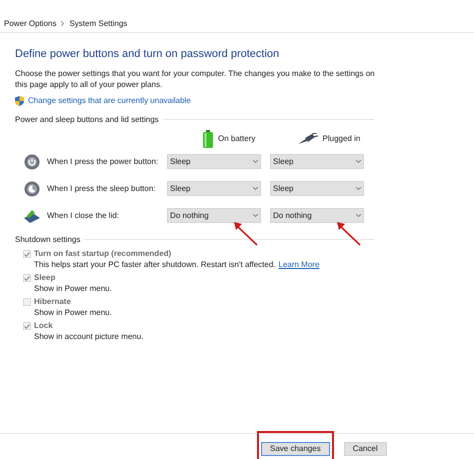 Image resolution: width=474 pixels, height=459 pixels. Describe the element at coordinates (30, 24) in the screenshot. I see `breadcrumb-item: Power Options` at that location.